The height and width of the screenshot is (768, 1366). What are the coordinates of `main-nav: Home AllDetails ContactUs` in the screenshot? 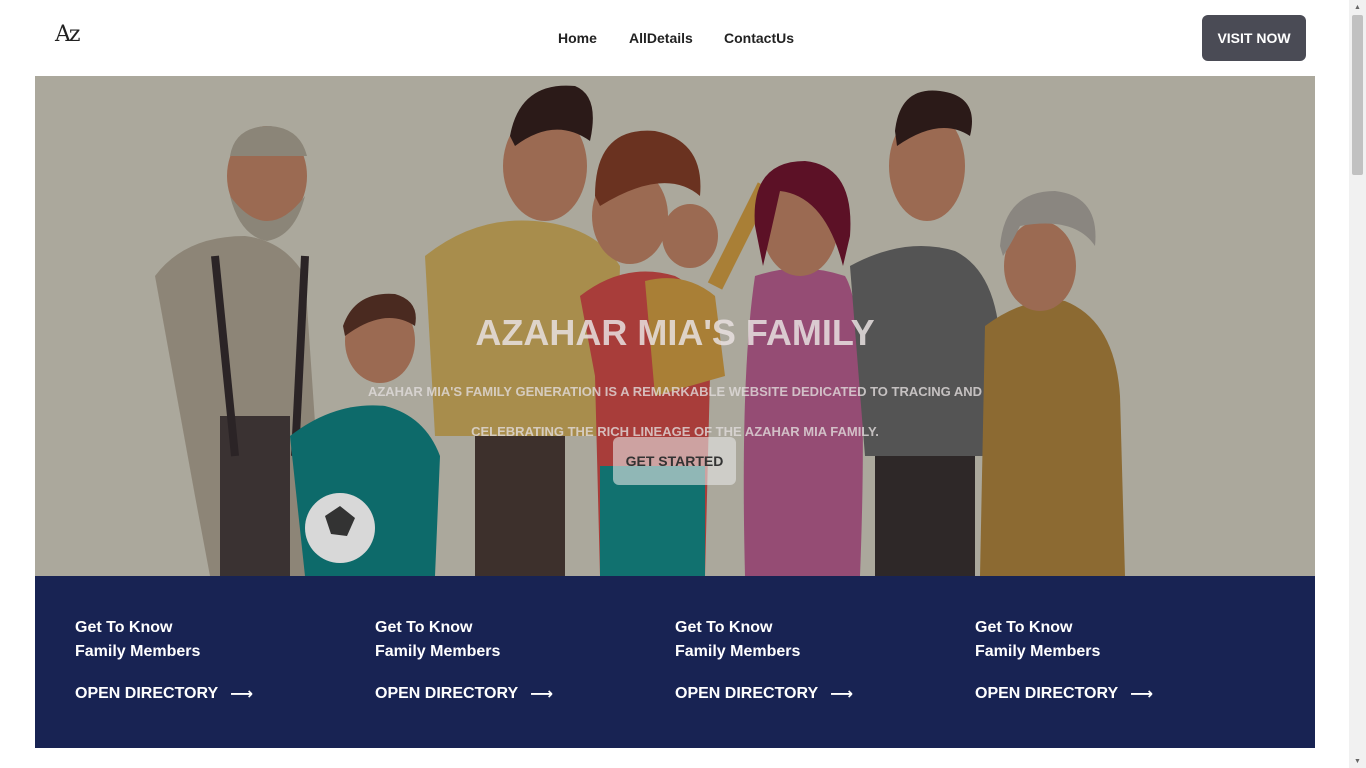 It's located at (681, 38).